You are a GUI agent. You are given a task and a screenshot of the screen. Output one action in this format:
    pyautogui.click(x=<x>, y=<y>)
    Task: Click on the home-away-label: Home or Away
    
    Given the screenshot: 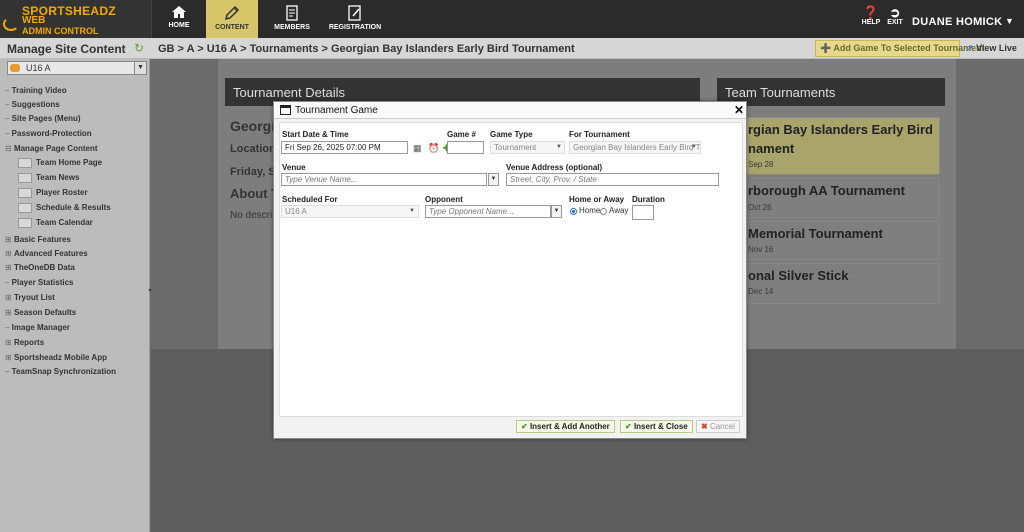 What is the action you would take?
    pyautogui.click(x=597, y=199)
    